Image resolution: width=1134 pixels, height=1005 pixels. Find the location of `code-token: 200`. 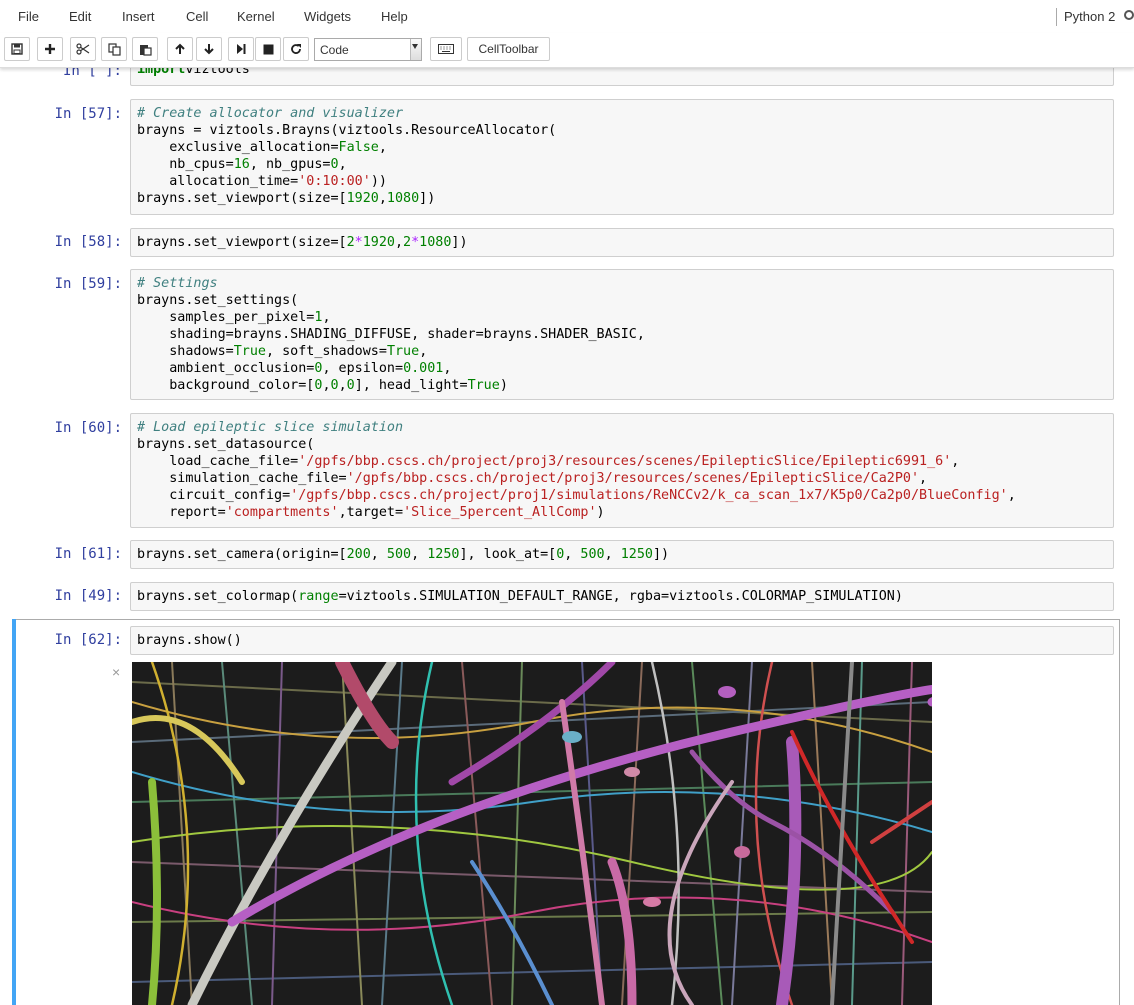

code-token: 200 is located at coordinates (358, 554).